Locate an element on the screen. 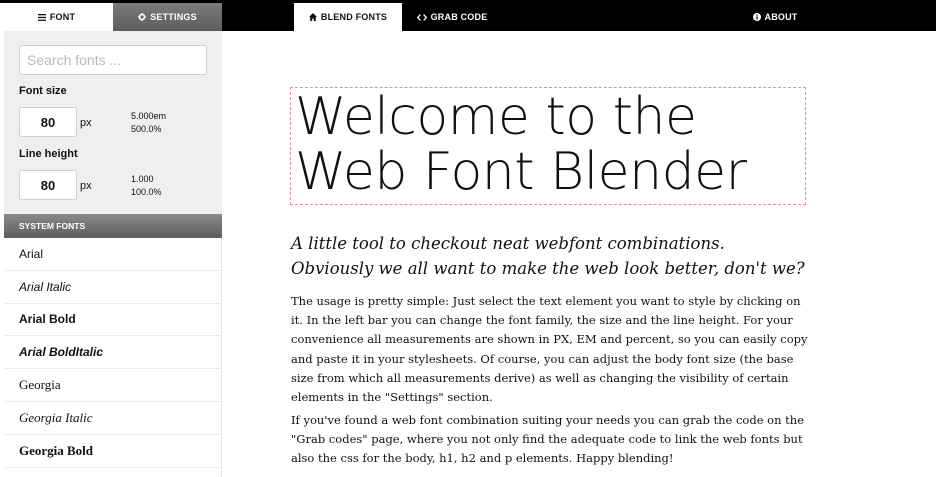 This screenshot has width=936, height=477. line-height-unit: px is located at coordinates (86, 186).